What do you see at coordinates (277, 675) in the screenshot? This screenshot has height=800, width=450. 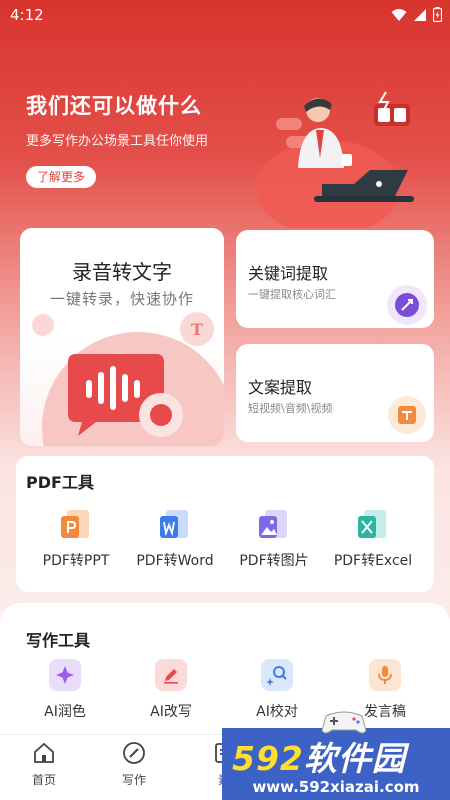 I see `search-check-icon` at bounding box center [277, 675].